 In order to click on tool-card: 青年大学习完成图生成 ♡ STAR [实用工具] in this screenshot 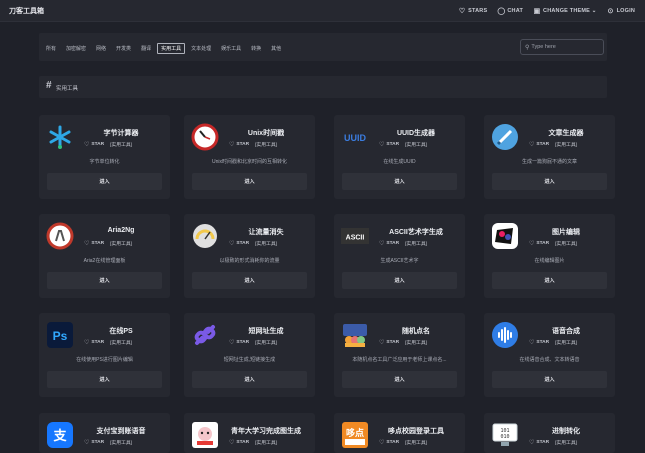, I will do `click(249, 433)`.